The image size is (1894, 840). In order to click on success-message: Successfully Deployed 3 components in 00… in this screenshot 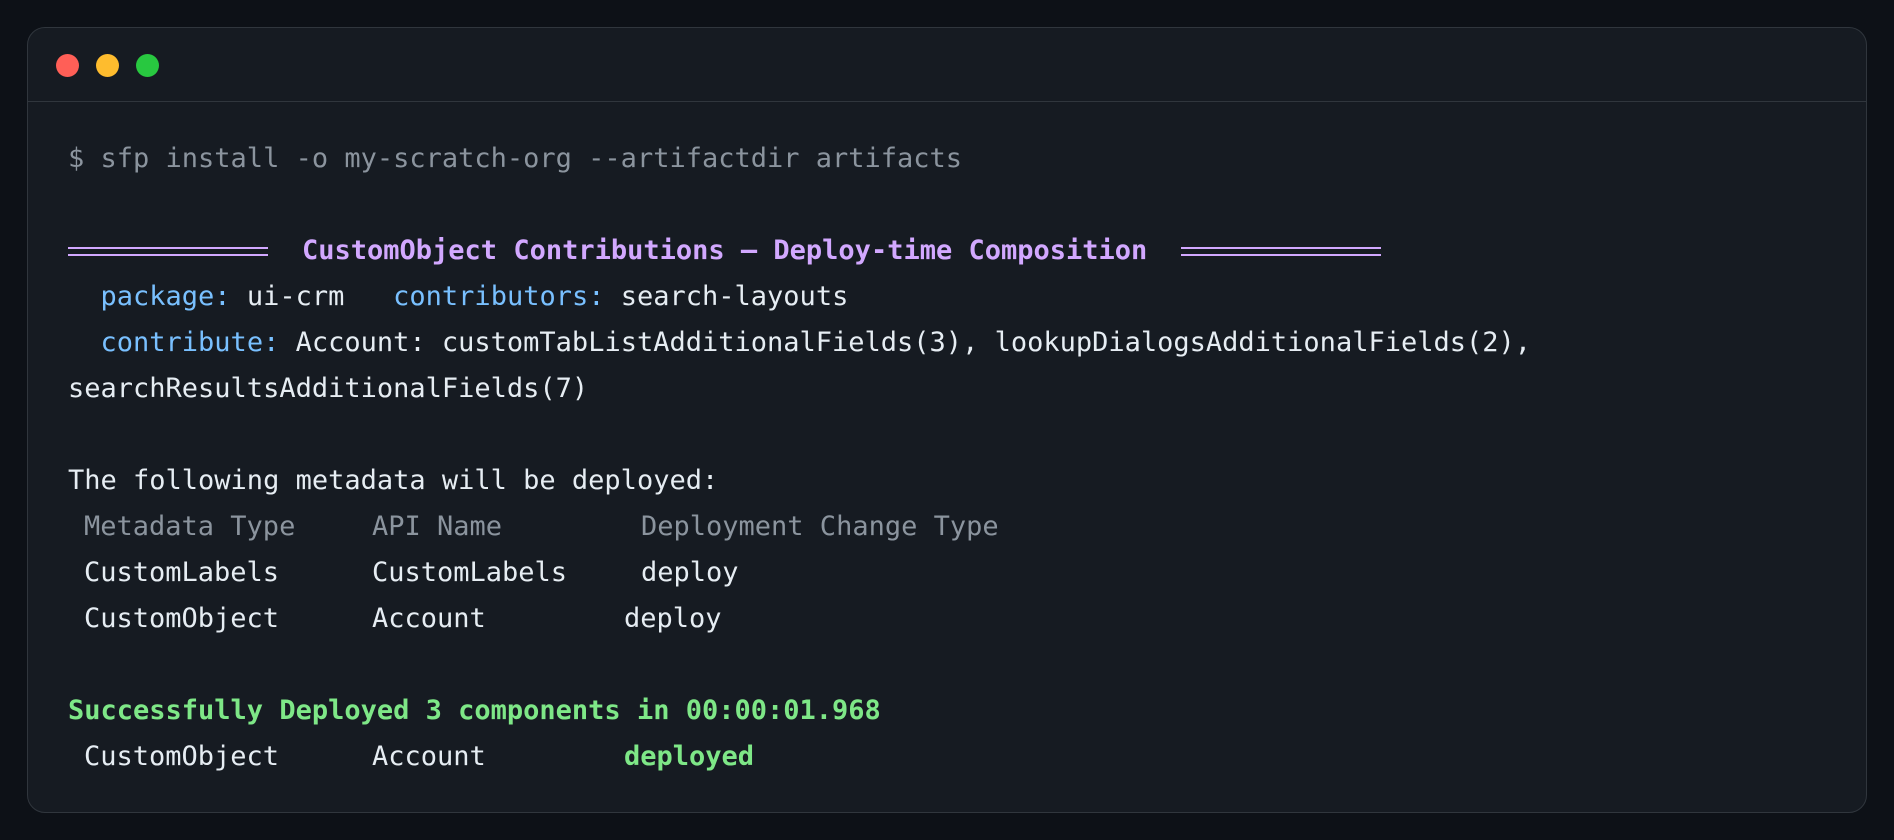, I will do `click(474, 710)`.